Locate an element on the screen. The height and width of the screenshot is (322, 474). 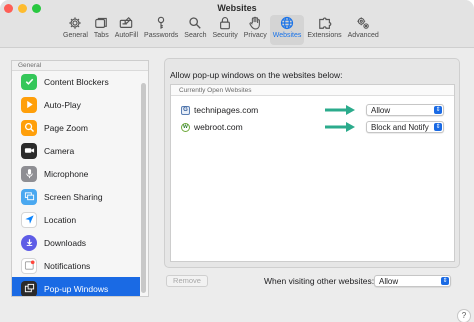
sidebar-item-screen-sharing: Screen Sharing is located at coordinates (76, 196).